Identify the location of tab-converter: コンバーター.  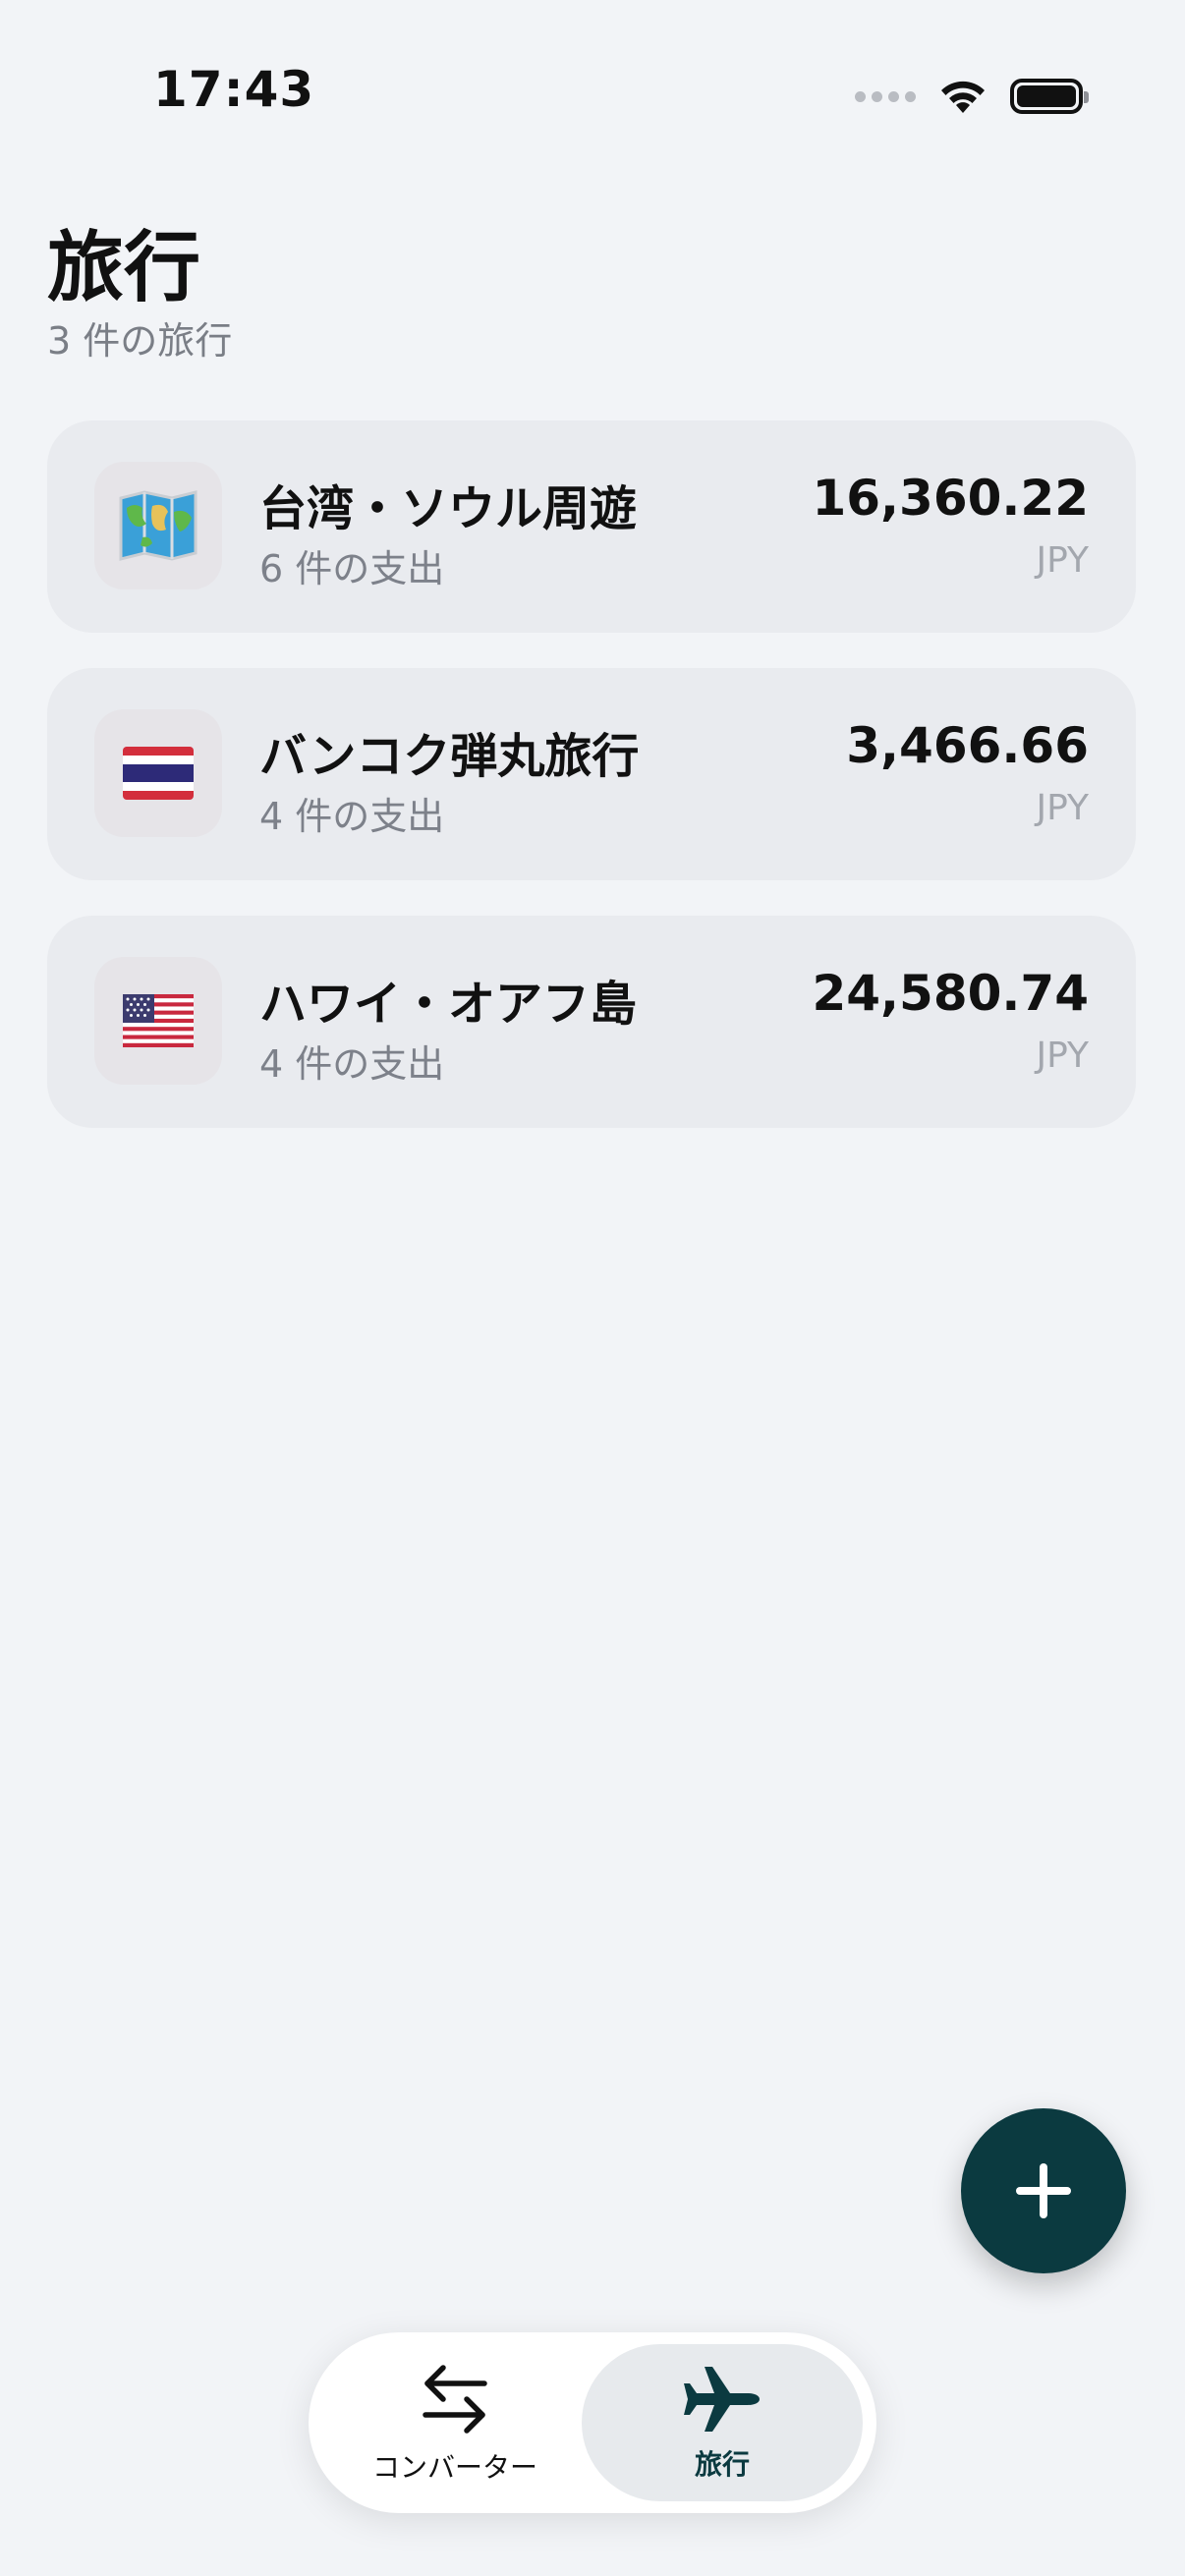
(455, 2422).